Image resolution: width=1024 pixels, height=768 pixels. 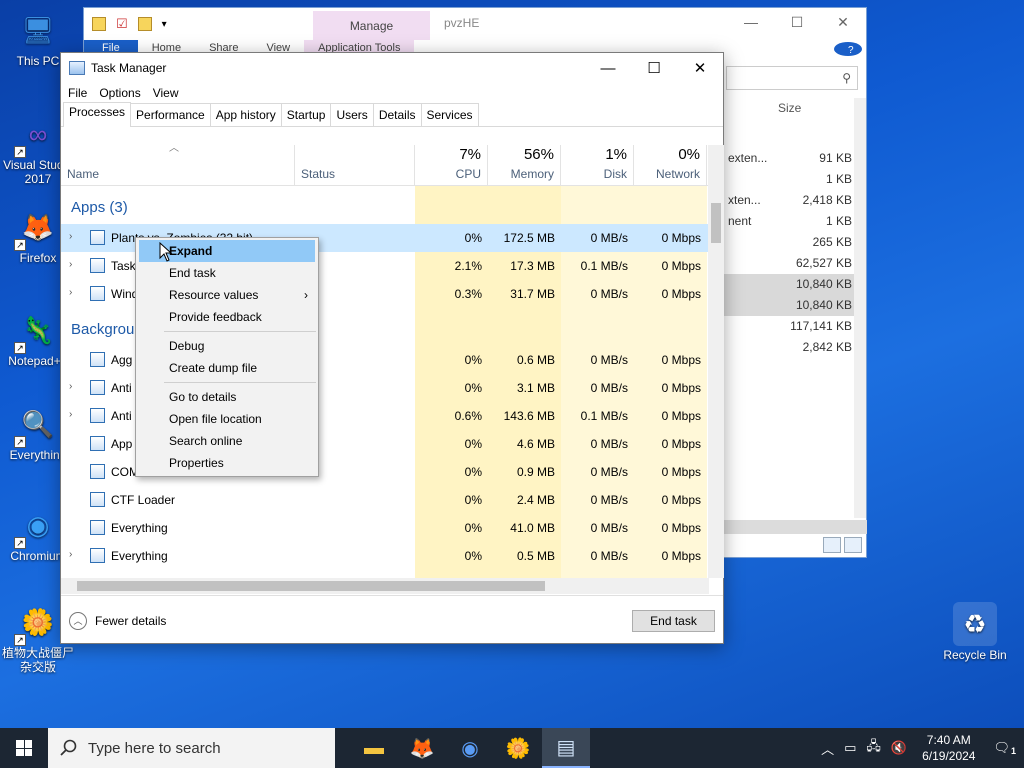 I want to click on system-tray: ︿ ▭ 🖧 🔇 7:40 AM 6/19/2024 🗨 1, so click(x=920, y=748).